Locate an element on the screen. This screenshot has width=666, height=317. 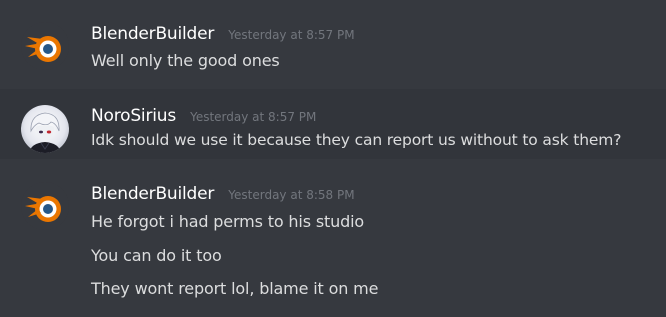
user-avatar is located at coordinates (45, 129).